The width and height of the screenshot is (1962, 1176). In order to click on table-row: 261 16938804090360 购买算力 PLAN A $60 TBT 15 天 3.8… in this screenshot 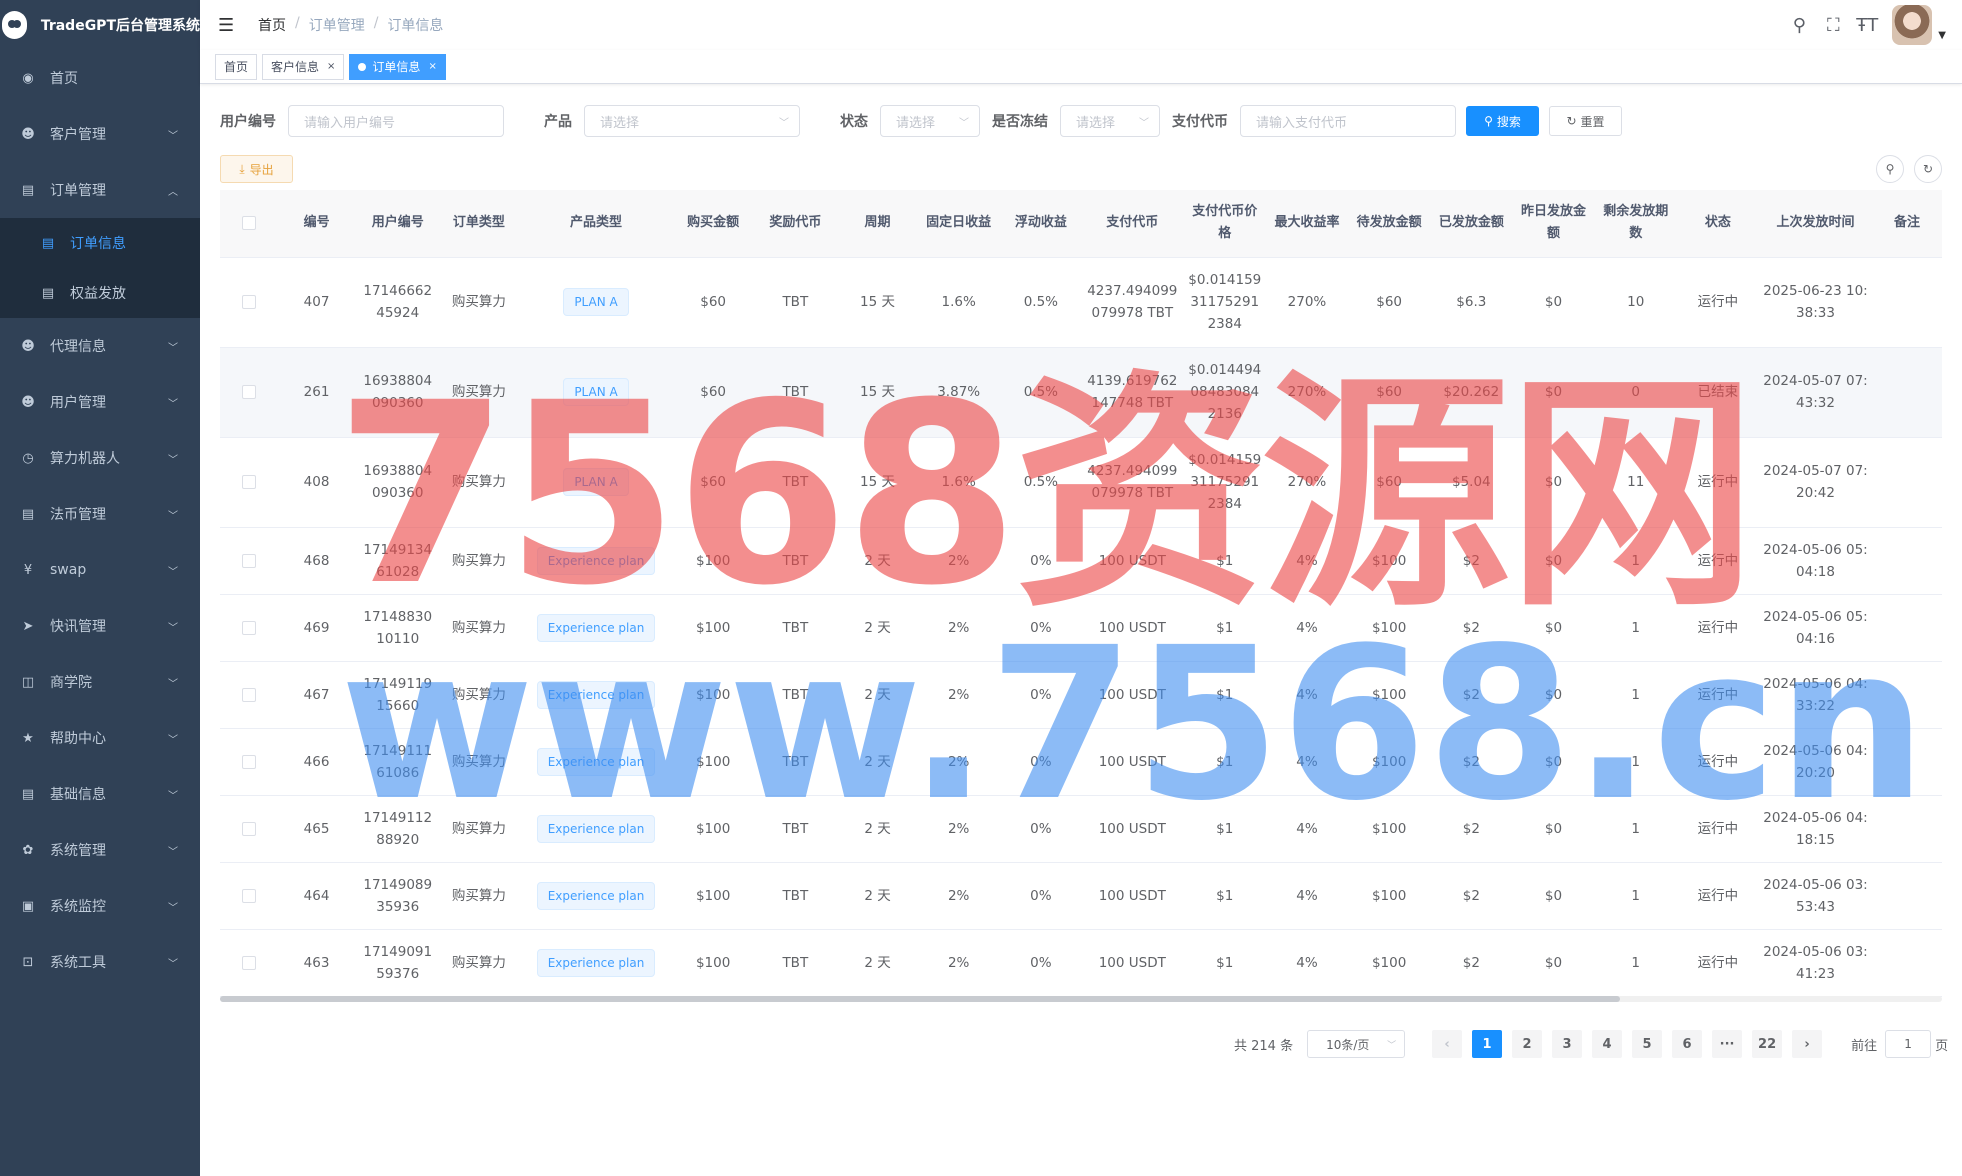, I will do `click(1081, 392)`.